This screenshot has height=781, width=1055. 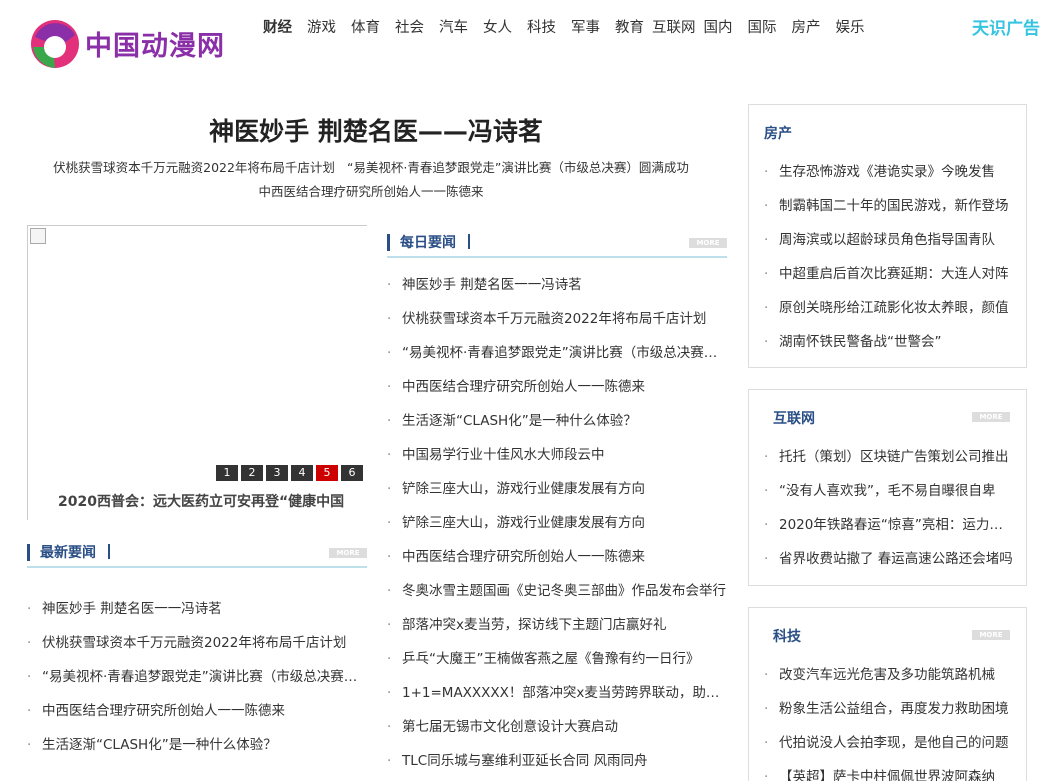 I want to click on slider-page-3: 3, so click(x=277, y=473).